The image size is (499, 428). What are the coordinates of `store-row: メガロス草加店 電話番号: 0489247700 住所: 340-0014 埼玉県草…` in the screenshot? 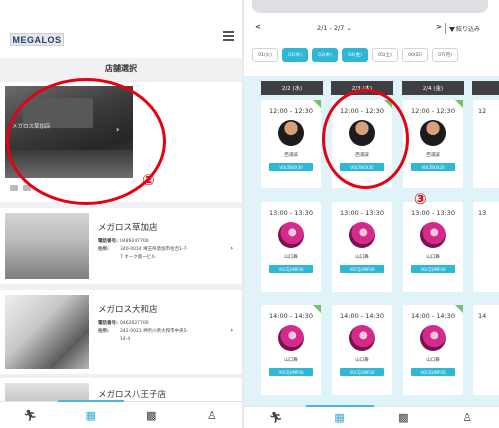 It's located at (121, 246).